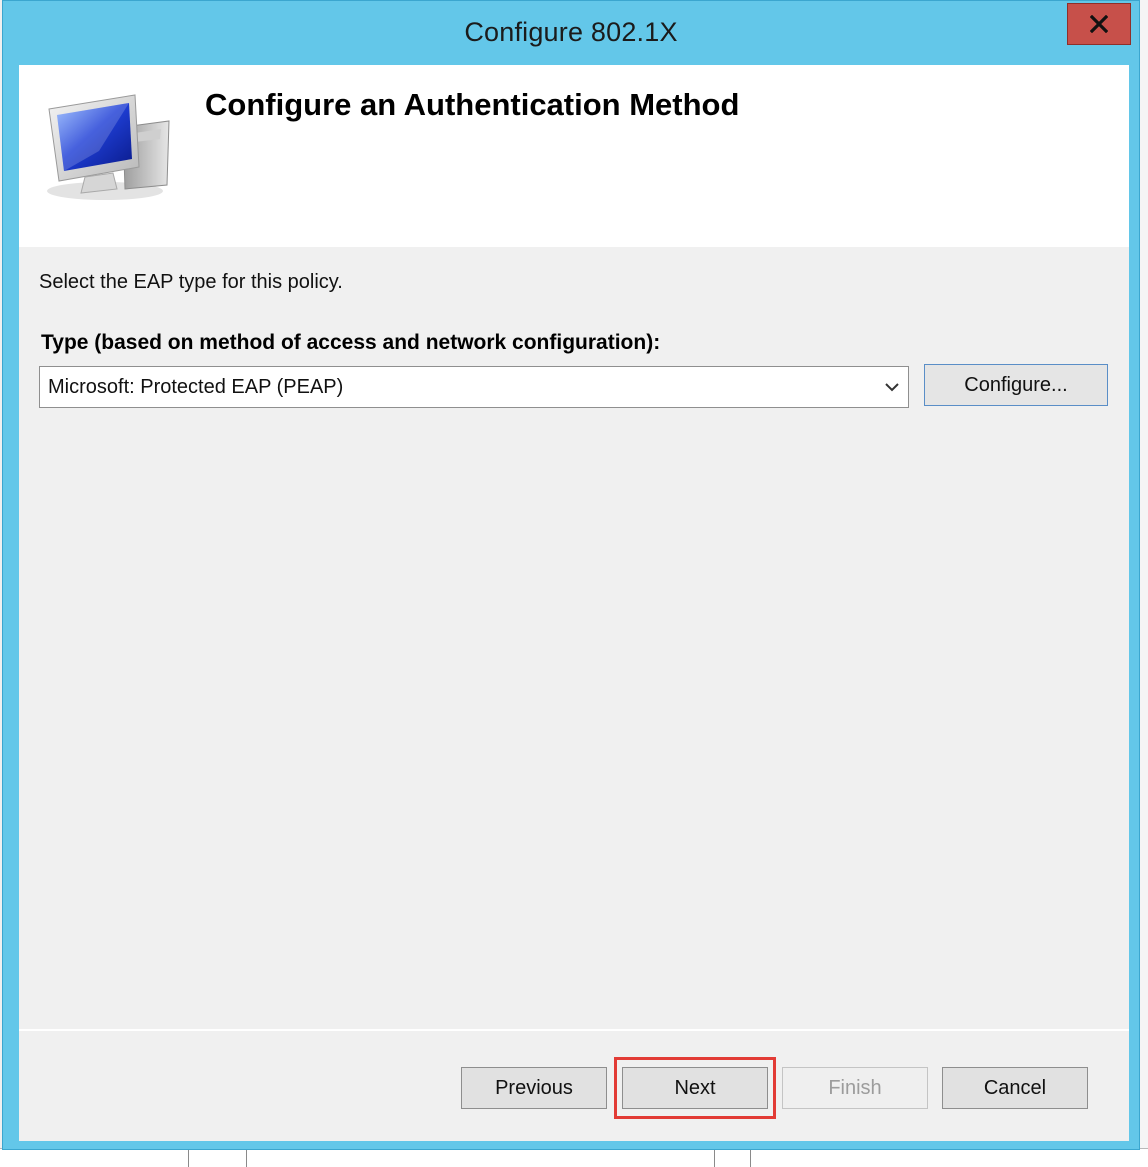  I want to click on background-window-edge, so click(1144, 574).